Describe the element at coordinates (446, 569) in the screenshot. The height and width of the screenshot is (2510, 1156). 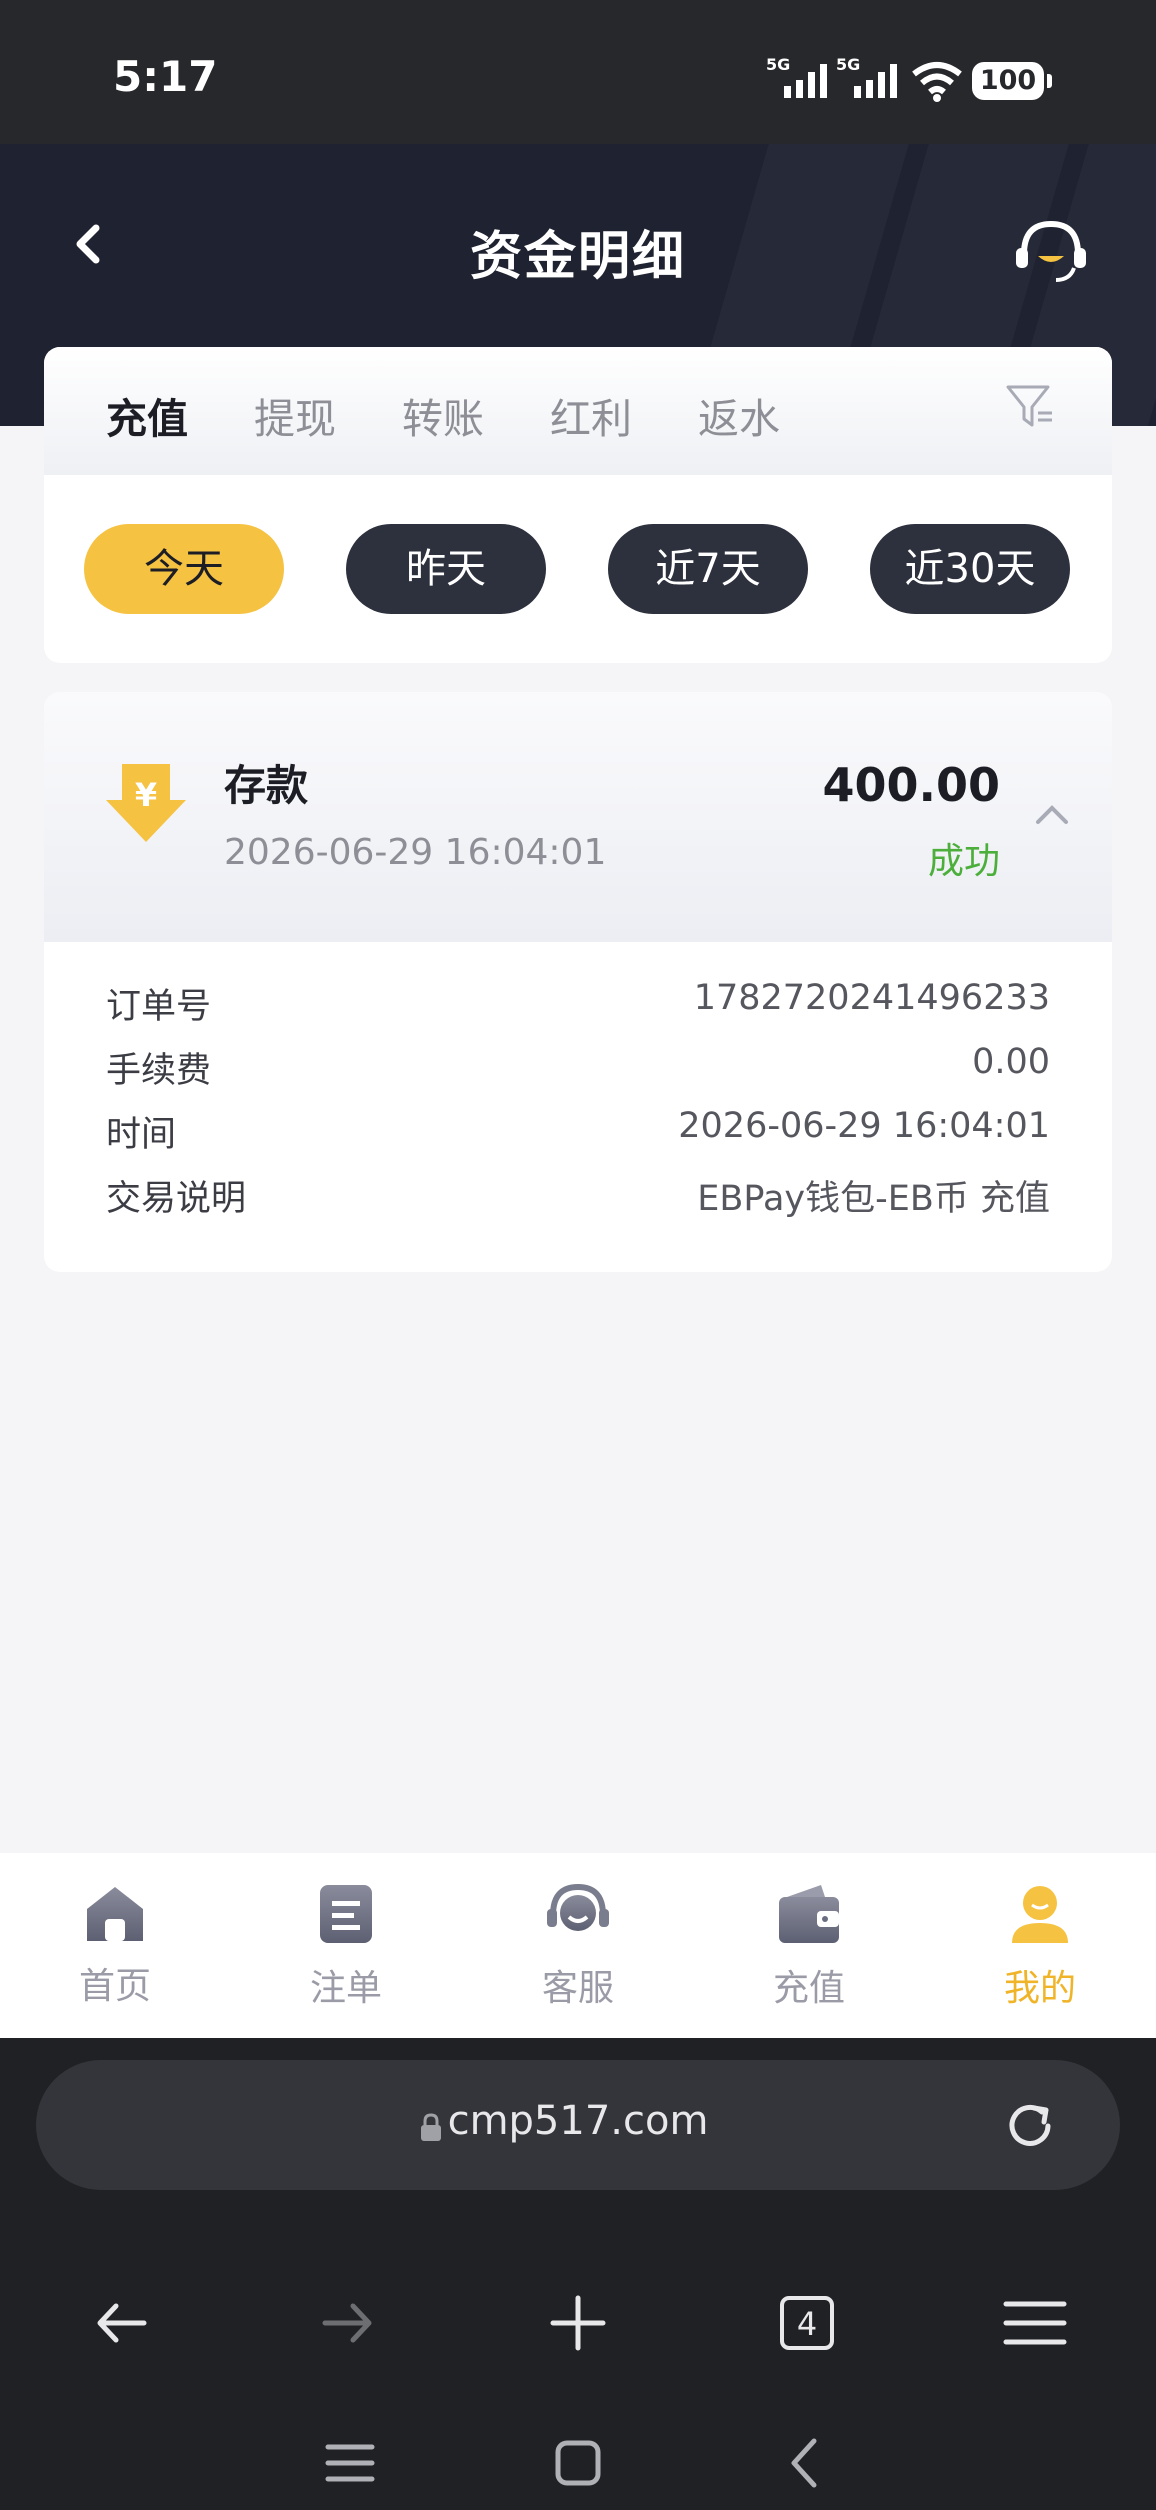
I see `date-filter-yesterday: 昨天` at that location.